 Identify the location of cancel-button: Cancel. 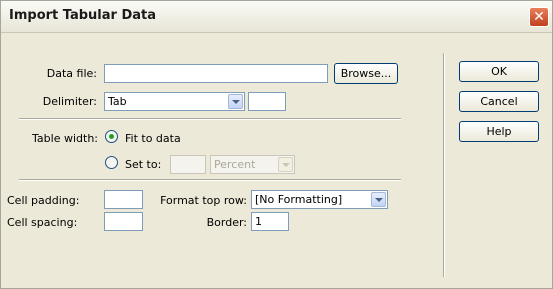
(499, 101).